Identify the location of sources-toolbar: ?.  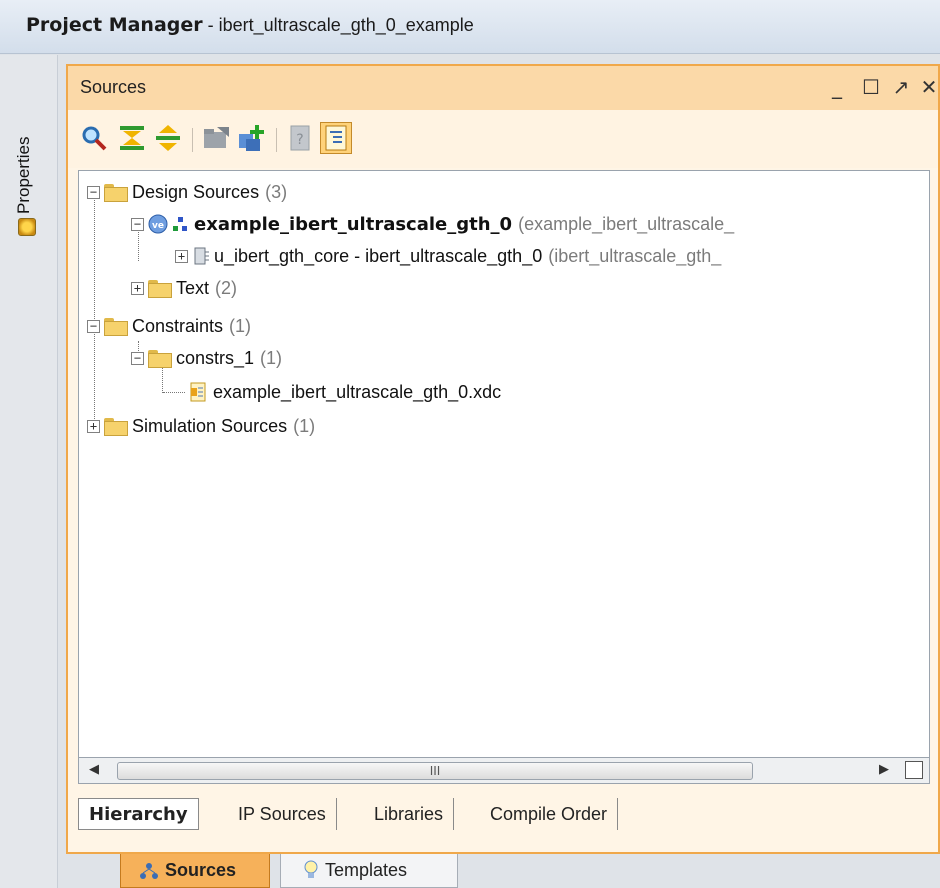
(503, 139).